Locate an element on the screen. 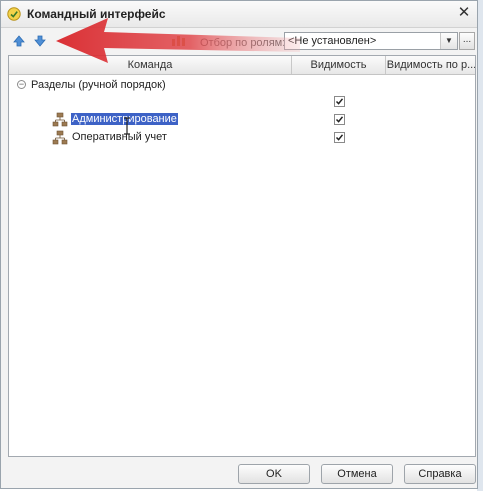 The height and width of the screenshot is (491, 483). role-filter-select: <Не установлен> ▼ is located at coordinates (371, 41).